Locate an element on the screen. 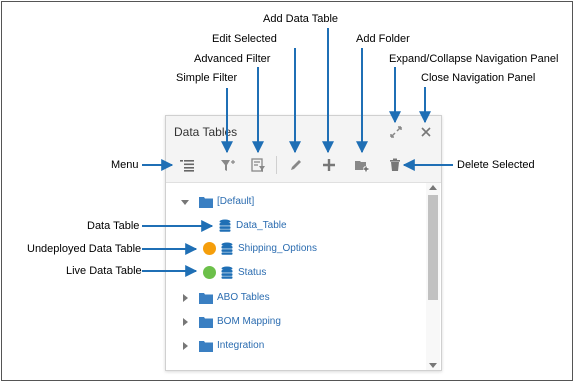 This screenshot has height=384, width=576. tree-folder-integration: Integration is located at coordinates (295, 346).